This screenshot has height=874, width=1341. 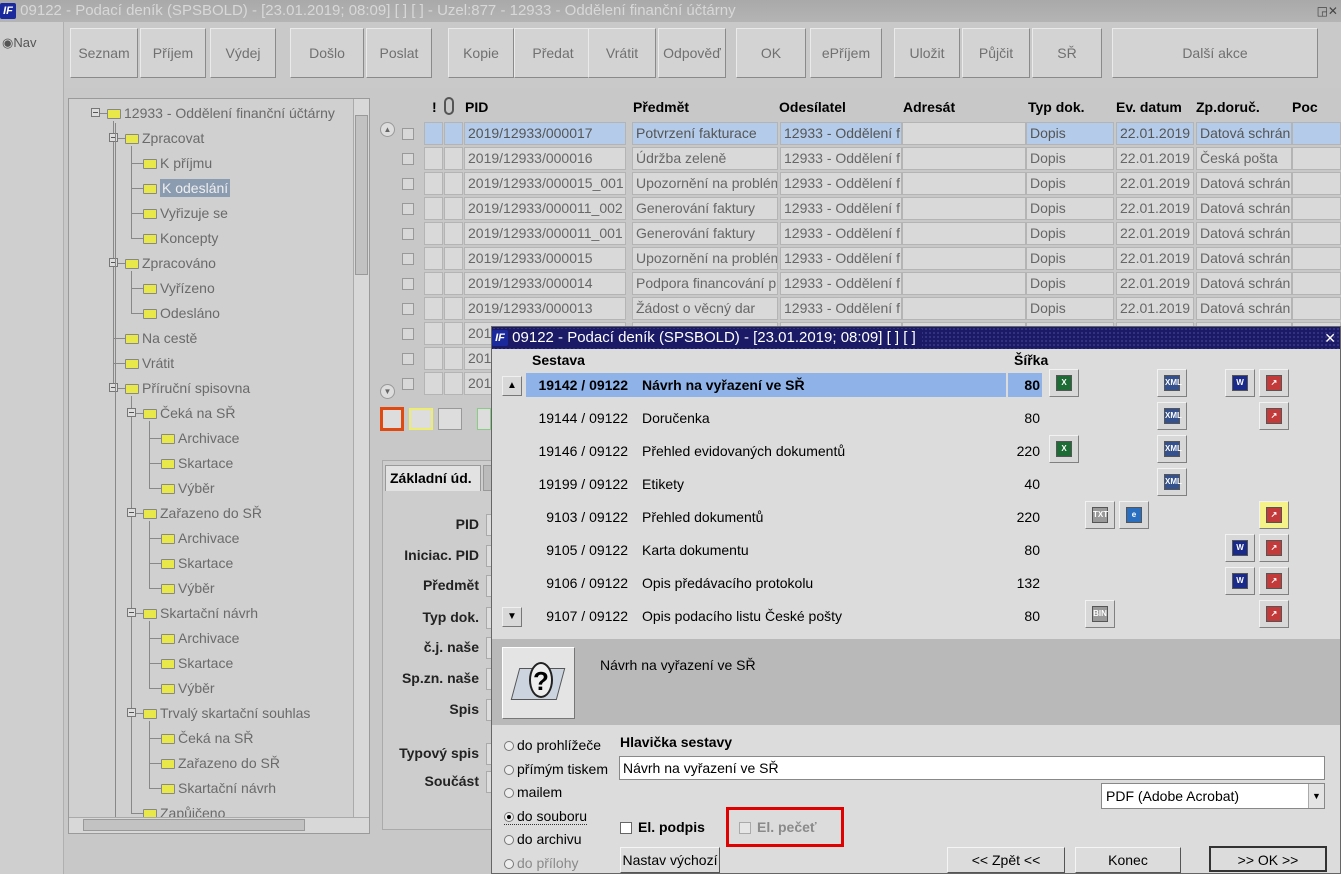 I want to click on grid-cell-zp: Česká pošta, so click(x=1244, y=158).